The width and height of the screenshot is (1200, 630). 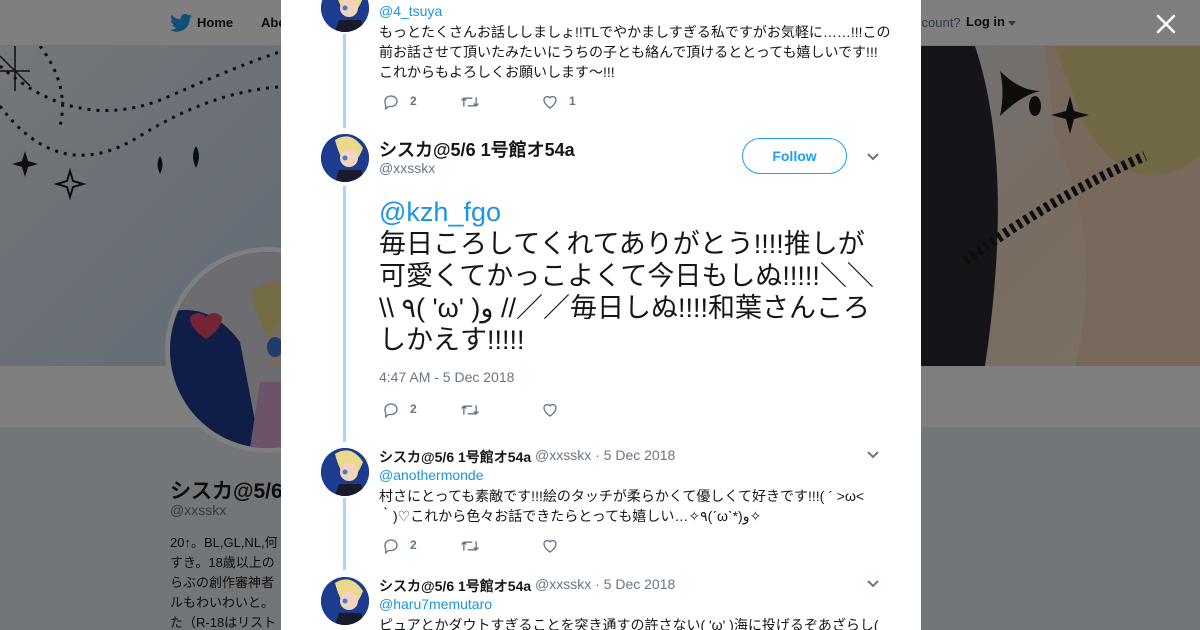 What do you see at coordinates (410, 11) in the screenshot?
I see `parent-tweet-handle: @4_tsuya` at bounding box center [410, 11].